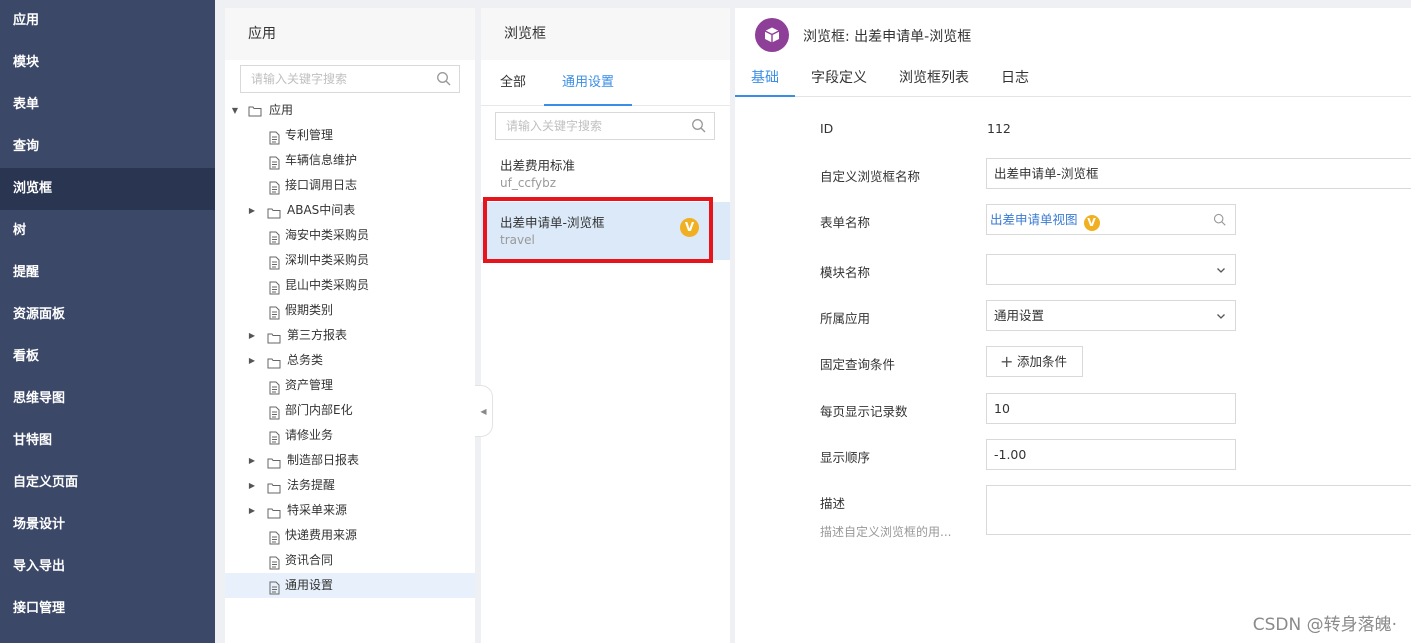 The height and width of the screenshot is (643, 1411). What do you see at coordinates (1324, 625) in the screenshot?
I see `watermark: CSDN @转身落魄·` at bounding box center [1324, 625].